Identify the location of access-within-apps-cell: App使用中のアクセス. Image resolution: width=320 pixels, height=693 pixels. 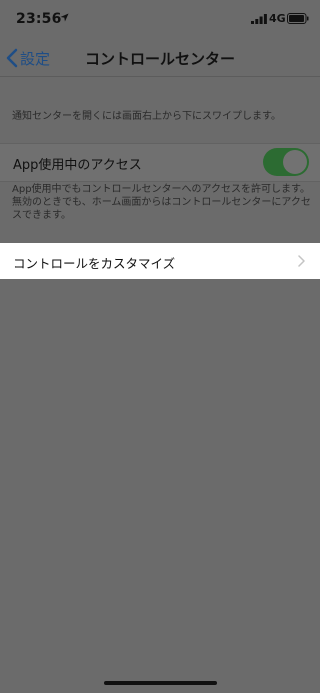
(160, 162).